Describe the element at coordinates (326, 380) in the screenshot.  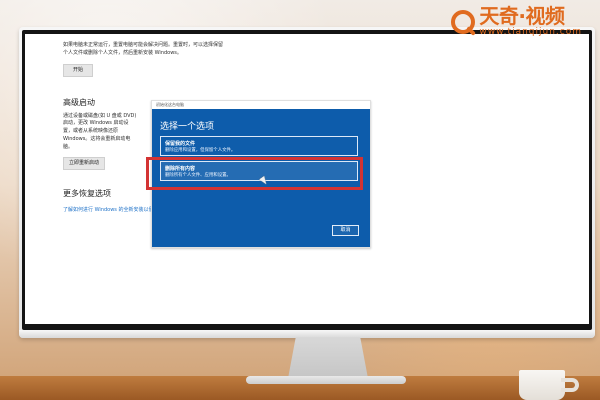
I see `monitor-stand-base` at that location.